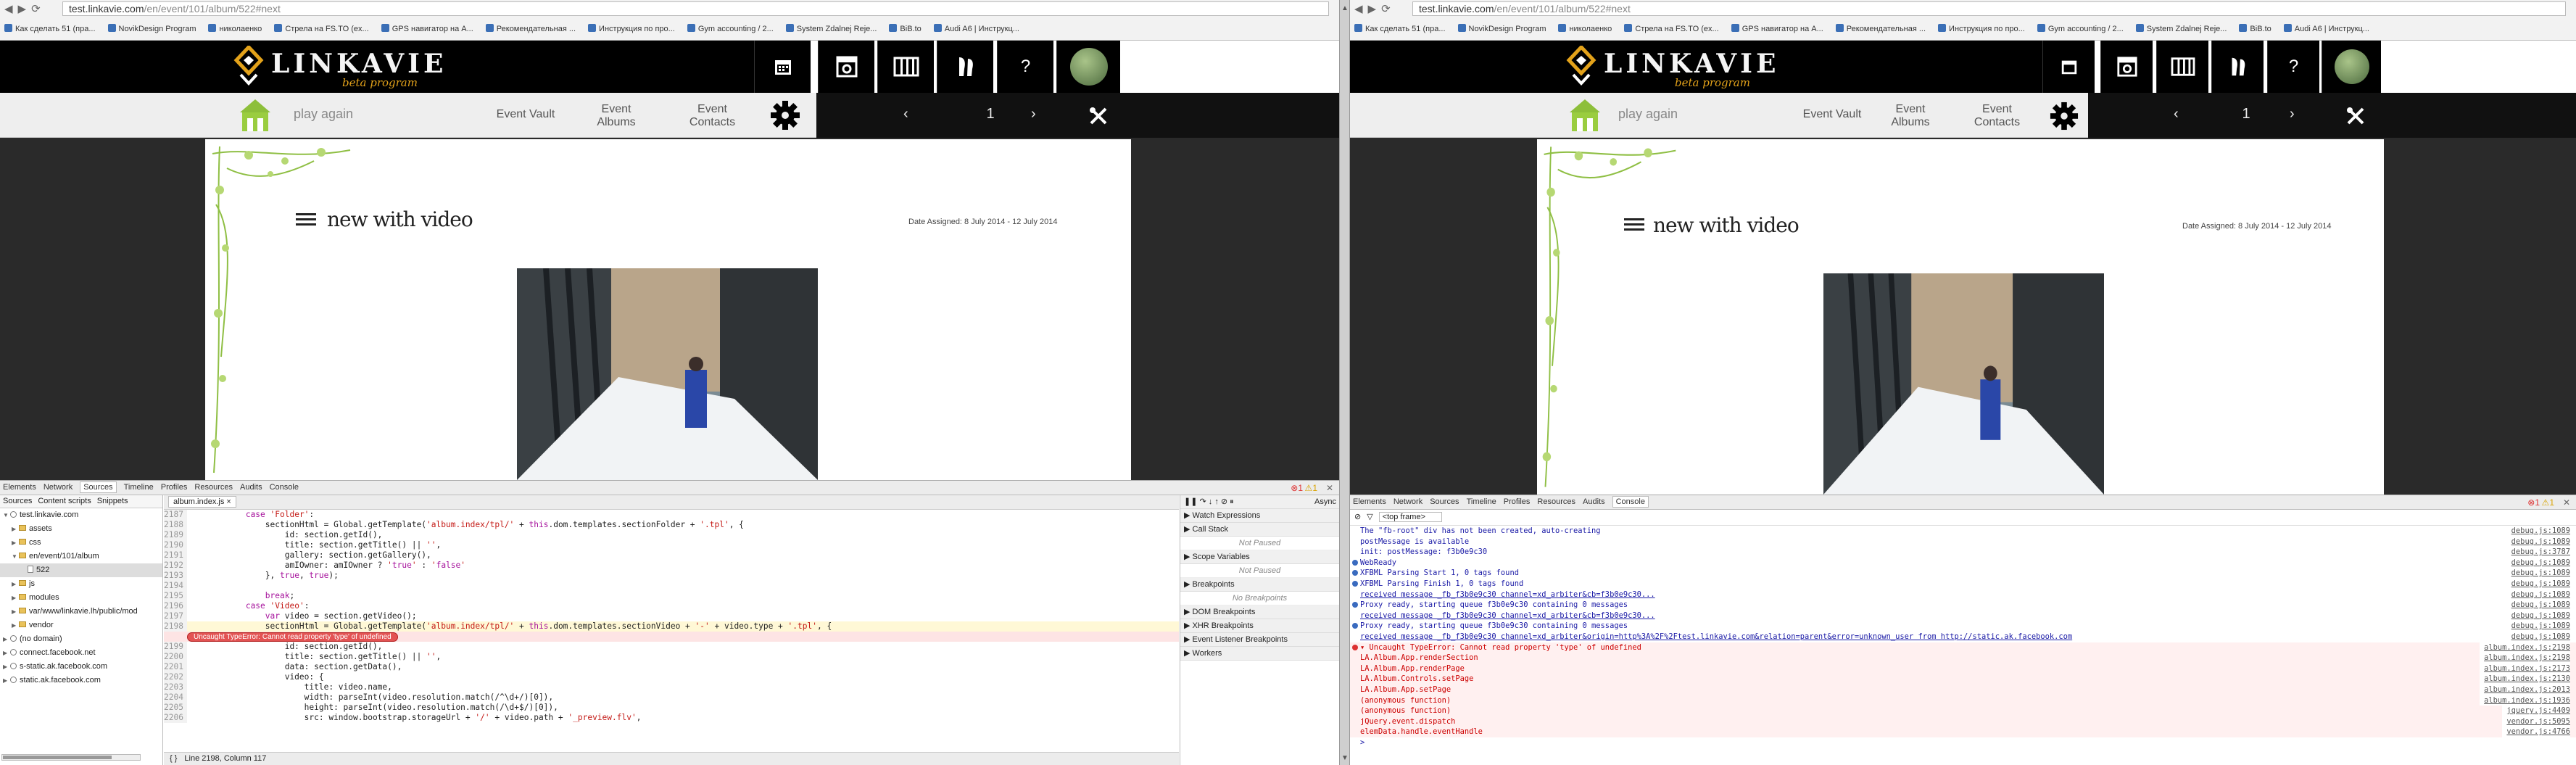 The image size is (2576, 765). What do you see at coordinates (1259, 557) in the screenshot?
I see `sidebar-section-scope-variables: ▶ Scope Variables` at bounding box center [1259, 557].